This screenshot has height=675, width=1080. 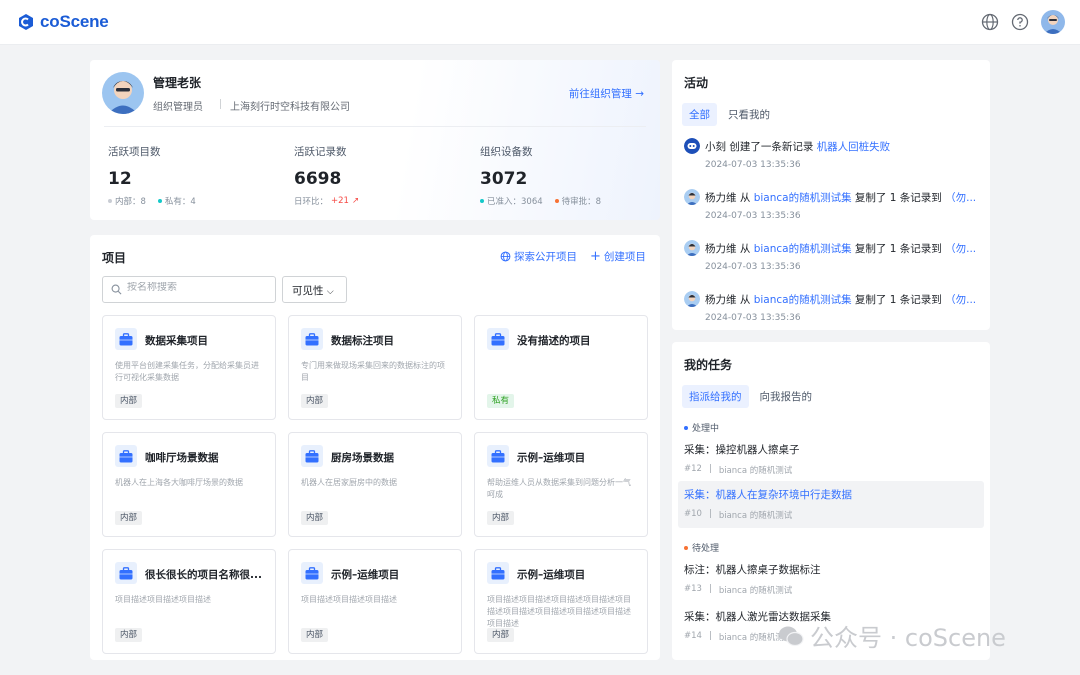 What do you see at coordinates (1053, 22) in the screenshot?
I see `user-avatar` at bounding box center [1053, 22].